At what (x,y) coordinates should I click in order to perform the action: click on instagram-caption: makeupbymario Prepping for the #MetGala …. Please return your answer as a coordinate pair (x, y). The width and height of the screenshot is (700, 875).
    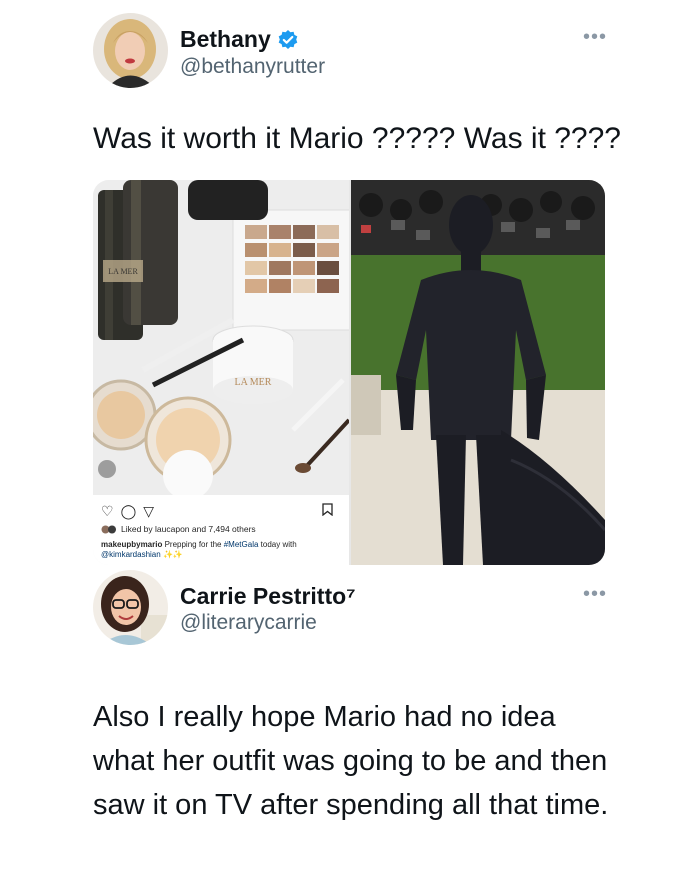
    Looking at the image, I should click on (221, 550).